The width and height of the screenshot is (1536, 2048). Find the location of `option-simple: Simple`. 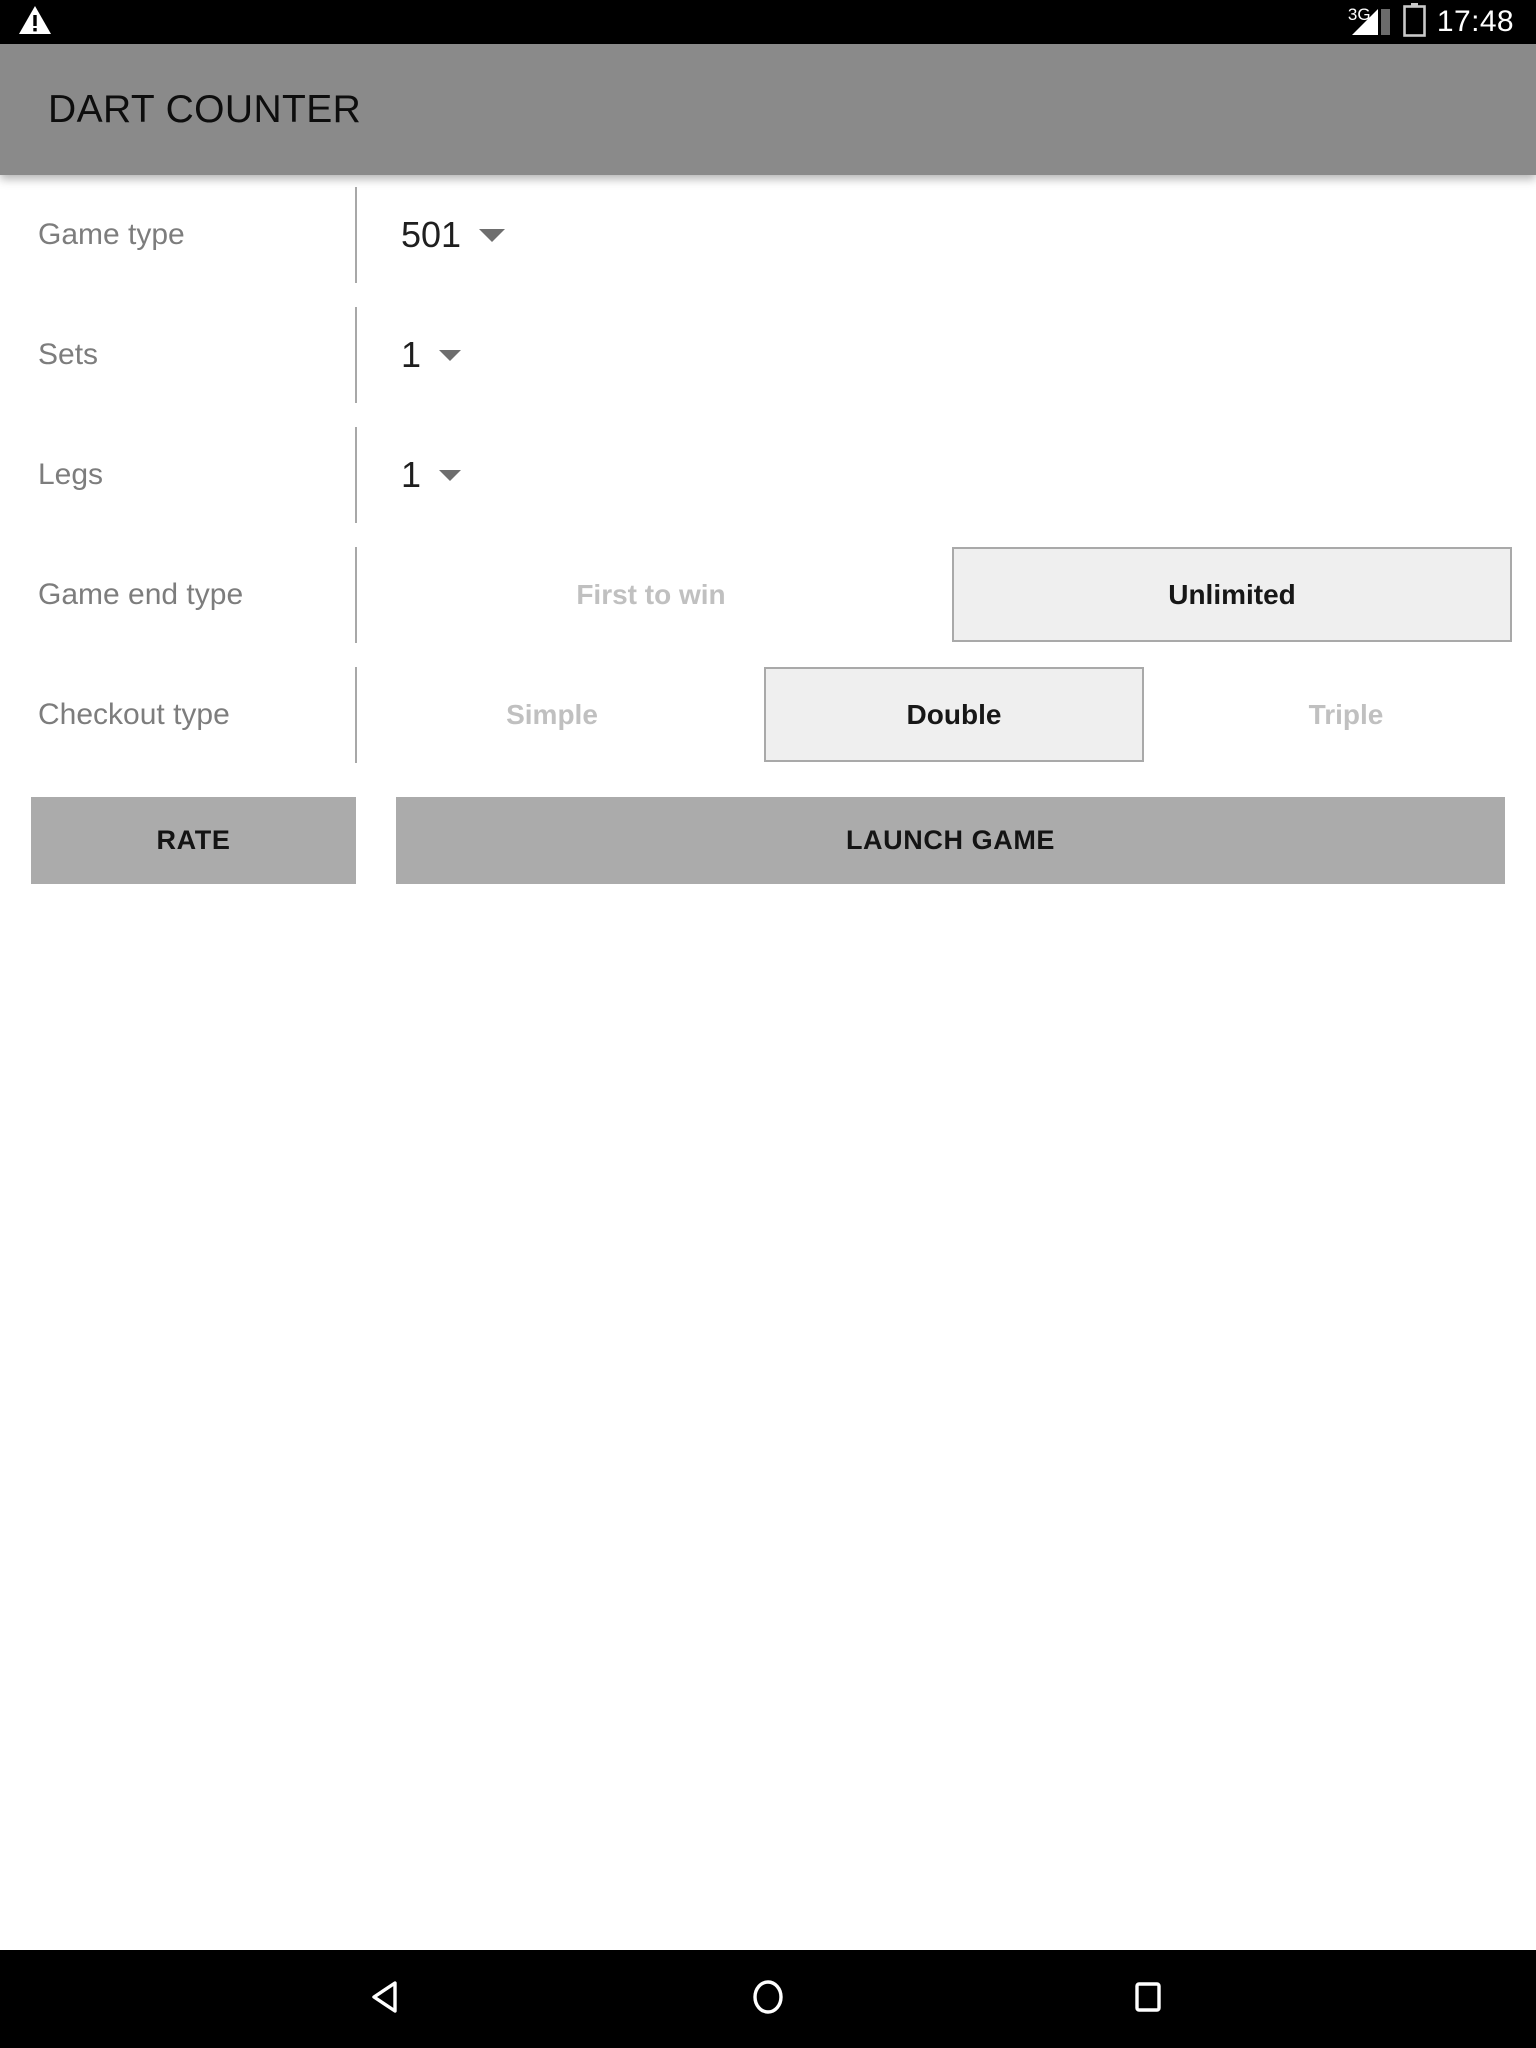

option-simple: Simple is located at coordinates (552, 715).